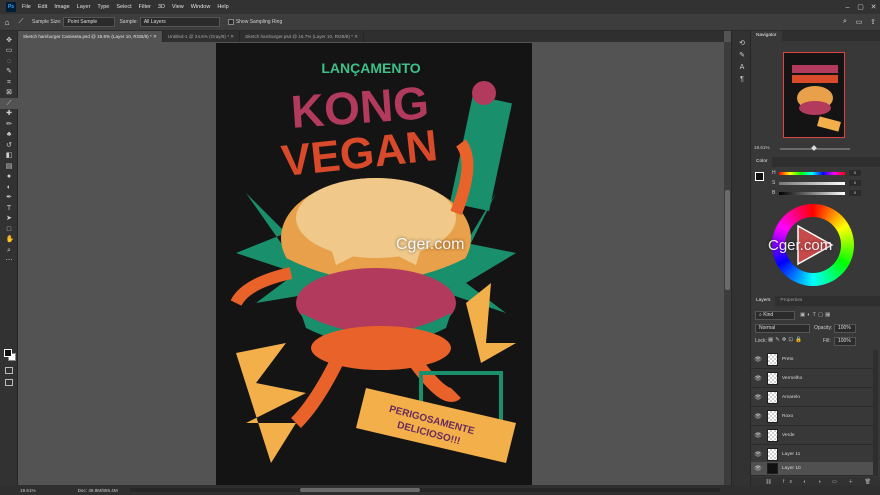 Image resolution: width=880 pixels, height=495 pixels. Describe the element at coordinates (11, 7) in the screenshot. I see `photoshop-logo-icon: Ps` at that location.